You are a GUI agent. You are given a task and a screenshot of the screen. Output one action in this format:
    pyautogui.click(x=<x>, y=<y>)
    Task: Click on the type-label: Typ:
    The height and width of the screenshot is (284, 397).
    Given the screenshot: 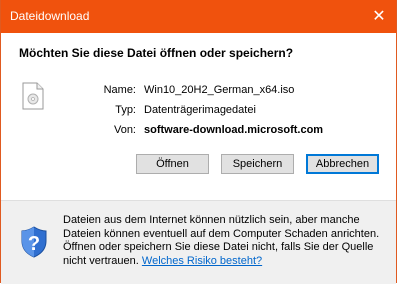 What is the action you would take?
    pyautogui.click(x=125, y=110)
    